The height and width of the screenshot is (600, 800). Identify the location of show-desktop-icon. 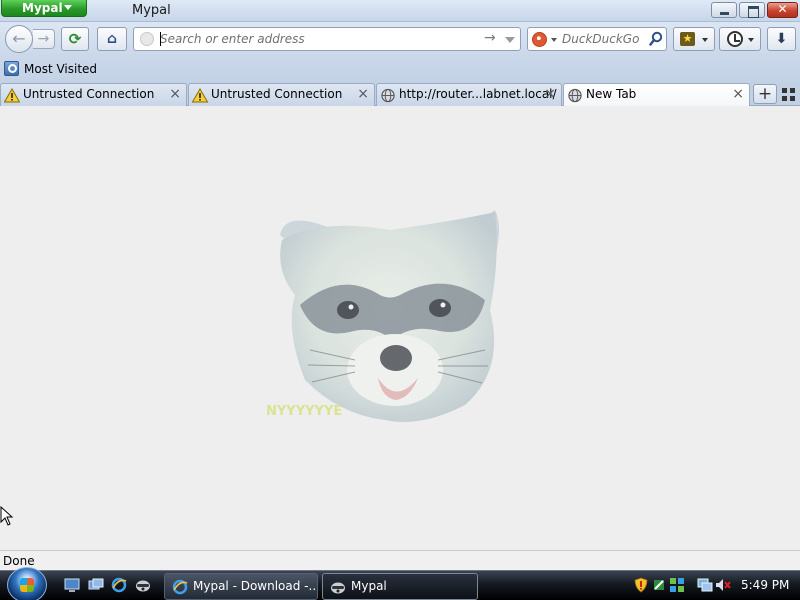
(72, 585).